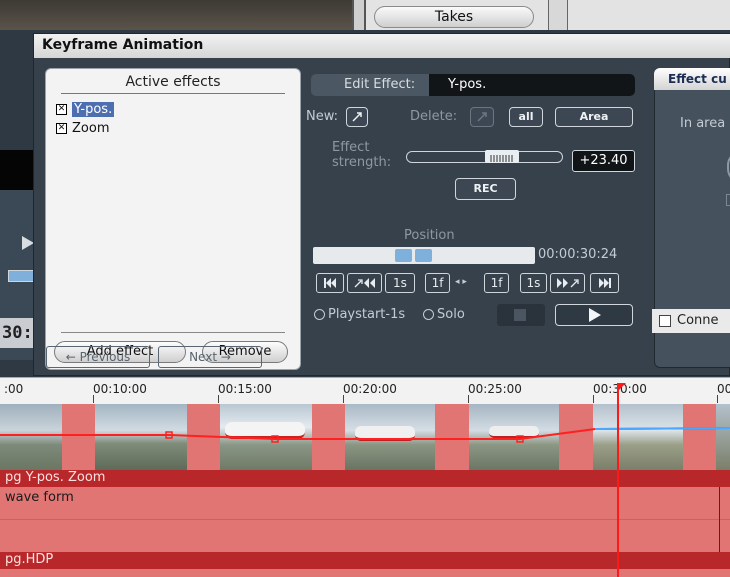  Describe the element at coordinates (380, 84) in the screenshot. I see `edit-effect-label: Edit Effect:` at that location.